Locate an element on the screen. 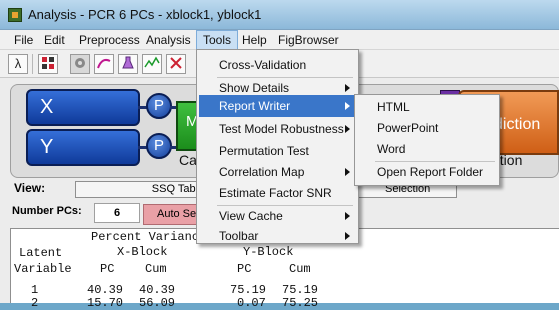  title-bar: Analysis - PCR 6 PCs - xblock1, yblock1 is located at coordinates (279, 15).